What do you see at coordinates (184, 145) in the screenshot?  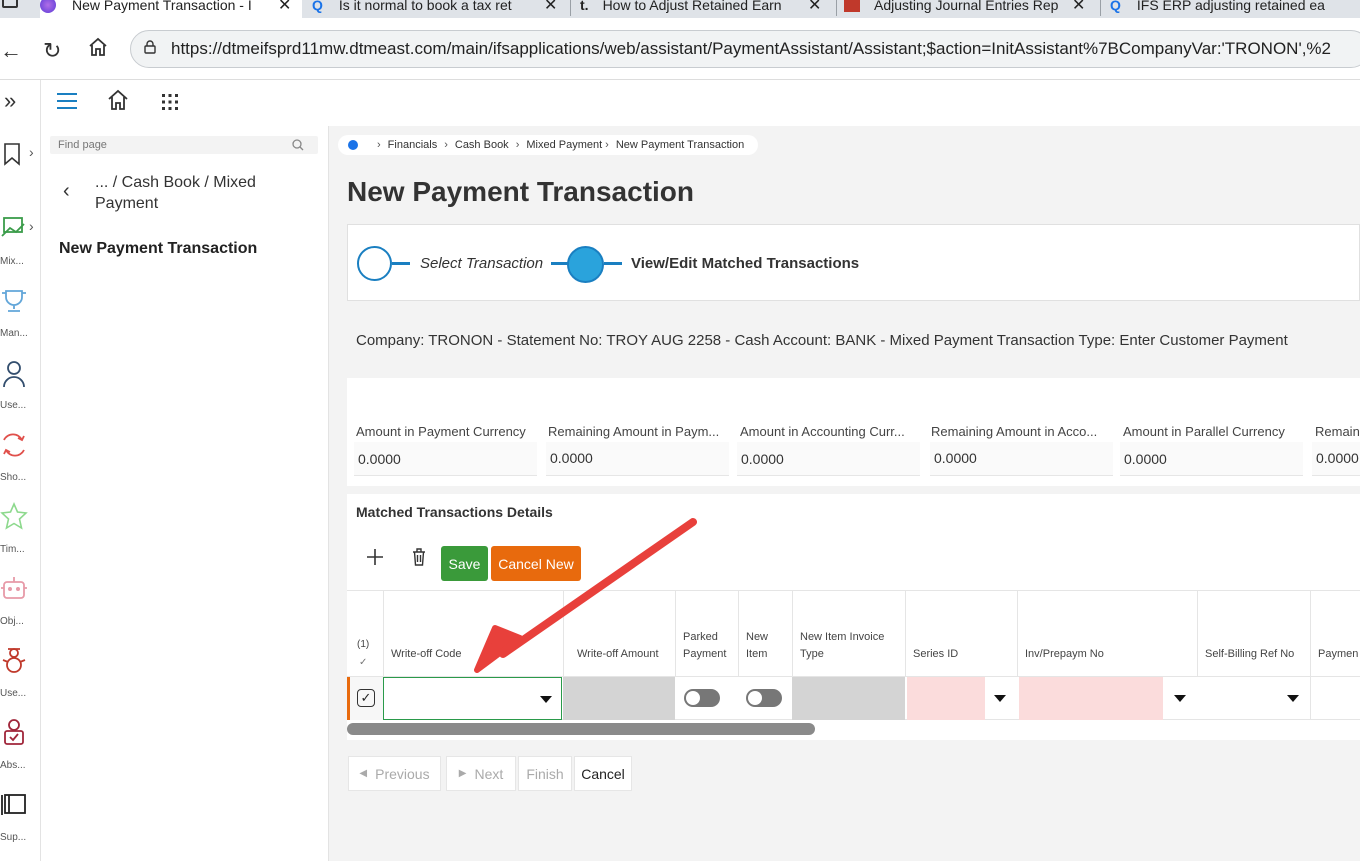 I see `find-page-input: Find page` at bounding box center [184, 145].